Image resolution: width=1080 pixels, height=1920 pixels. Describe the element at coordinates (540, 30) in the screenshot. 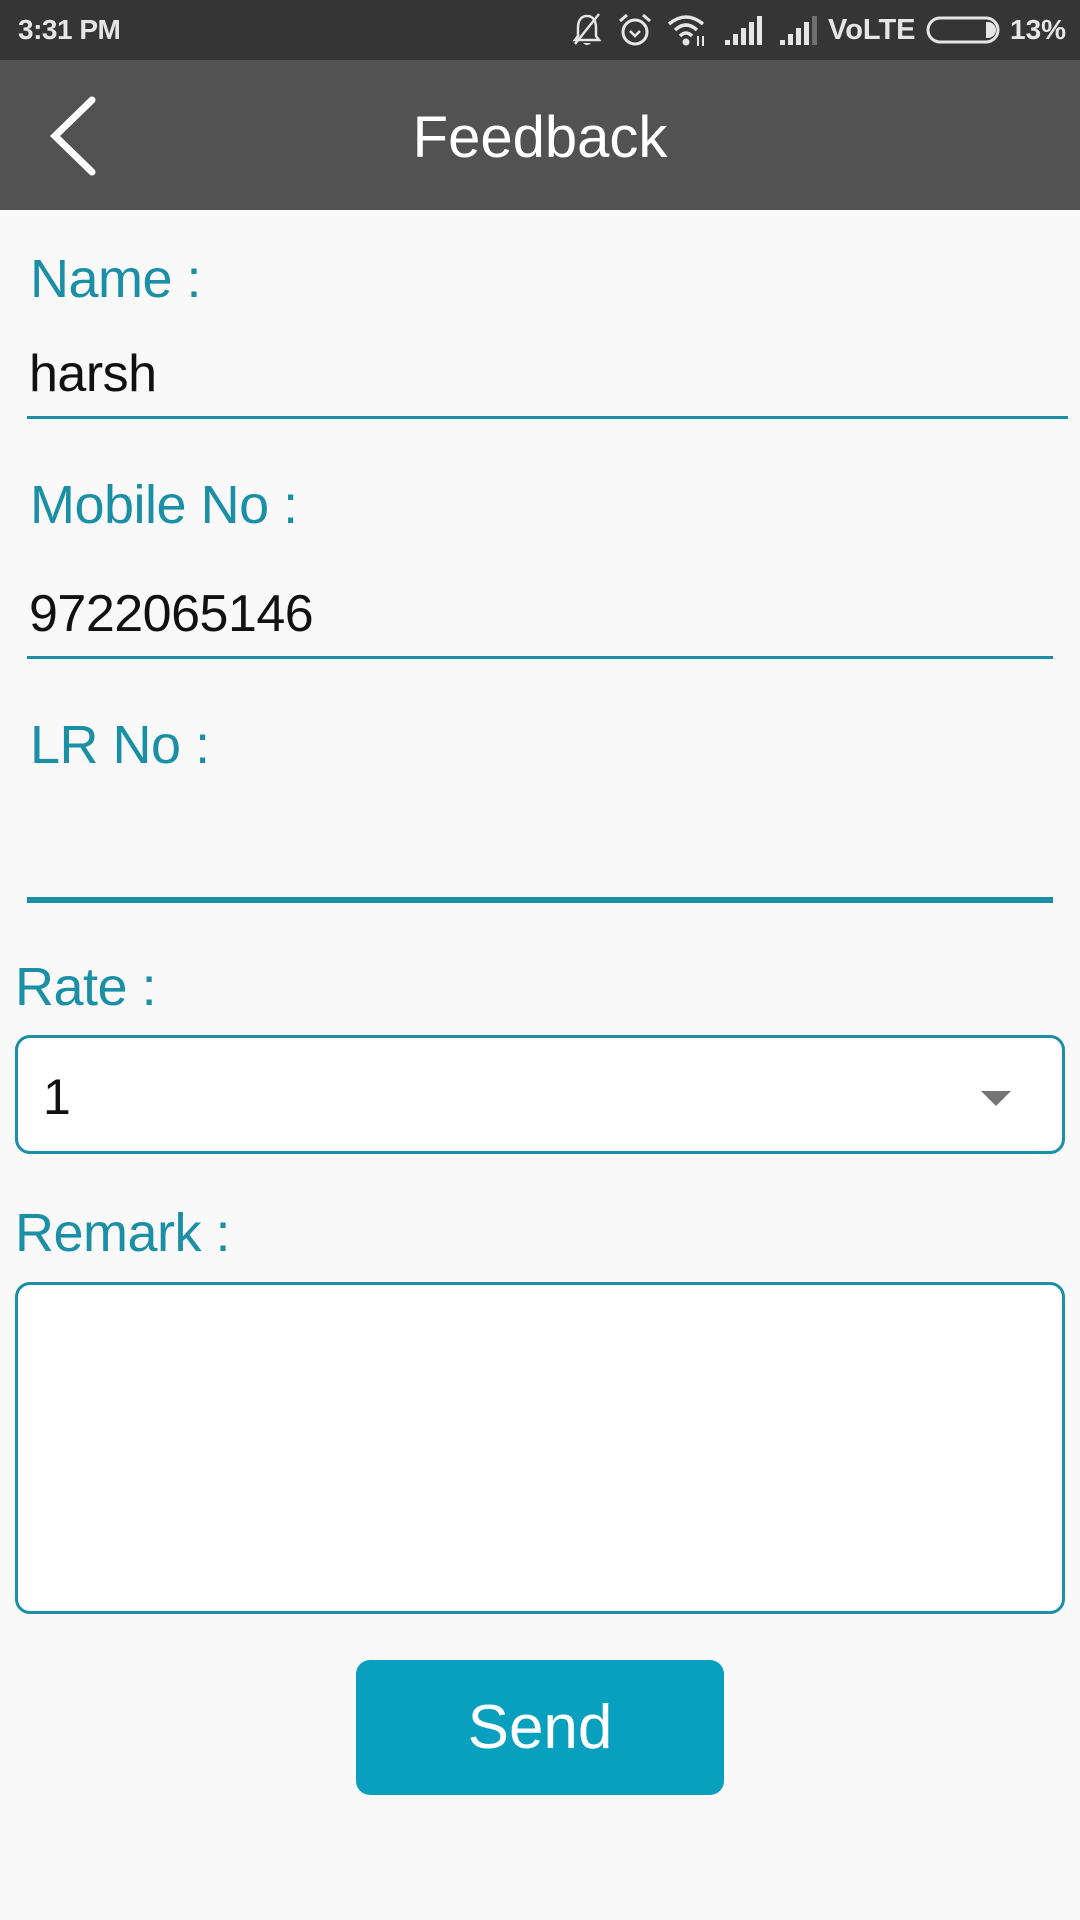

I see `status-bar: 3:31 PM VoLTE 13%` at that location.